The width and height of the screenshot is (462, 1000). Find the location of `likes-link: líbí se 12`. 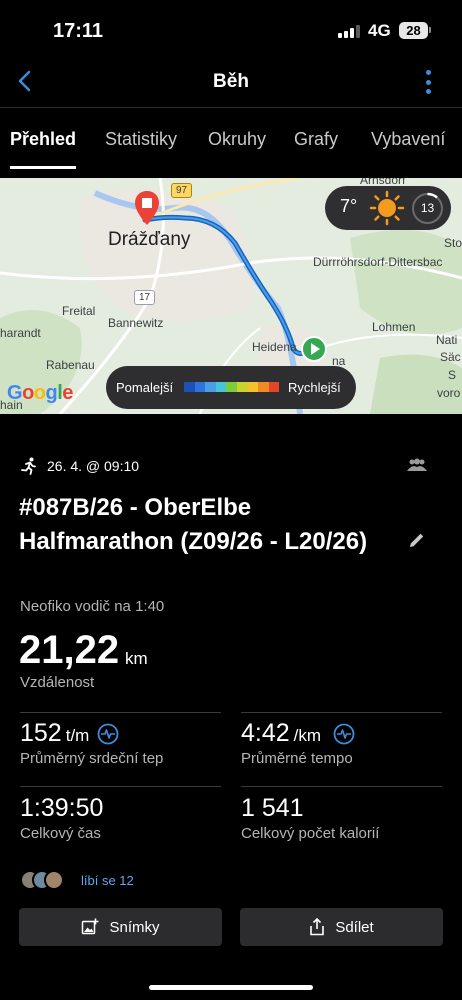

likes-link: líbí se 12 is located at coordinates (107, 880).